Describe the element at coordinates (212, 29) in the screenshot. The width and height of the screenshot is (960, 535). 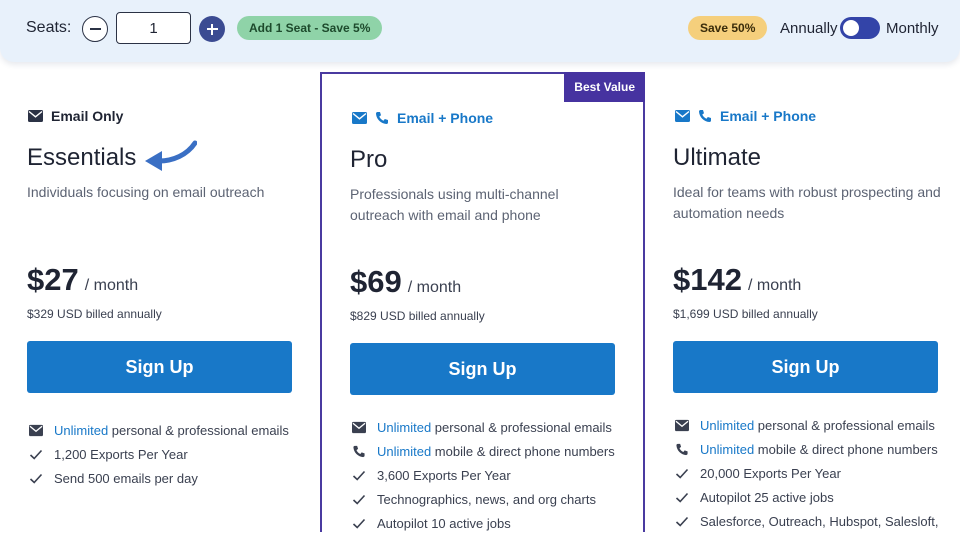
I see `increase-seats-button` at that location.